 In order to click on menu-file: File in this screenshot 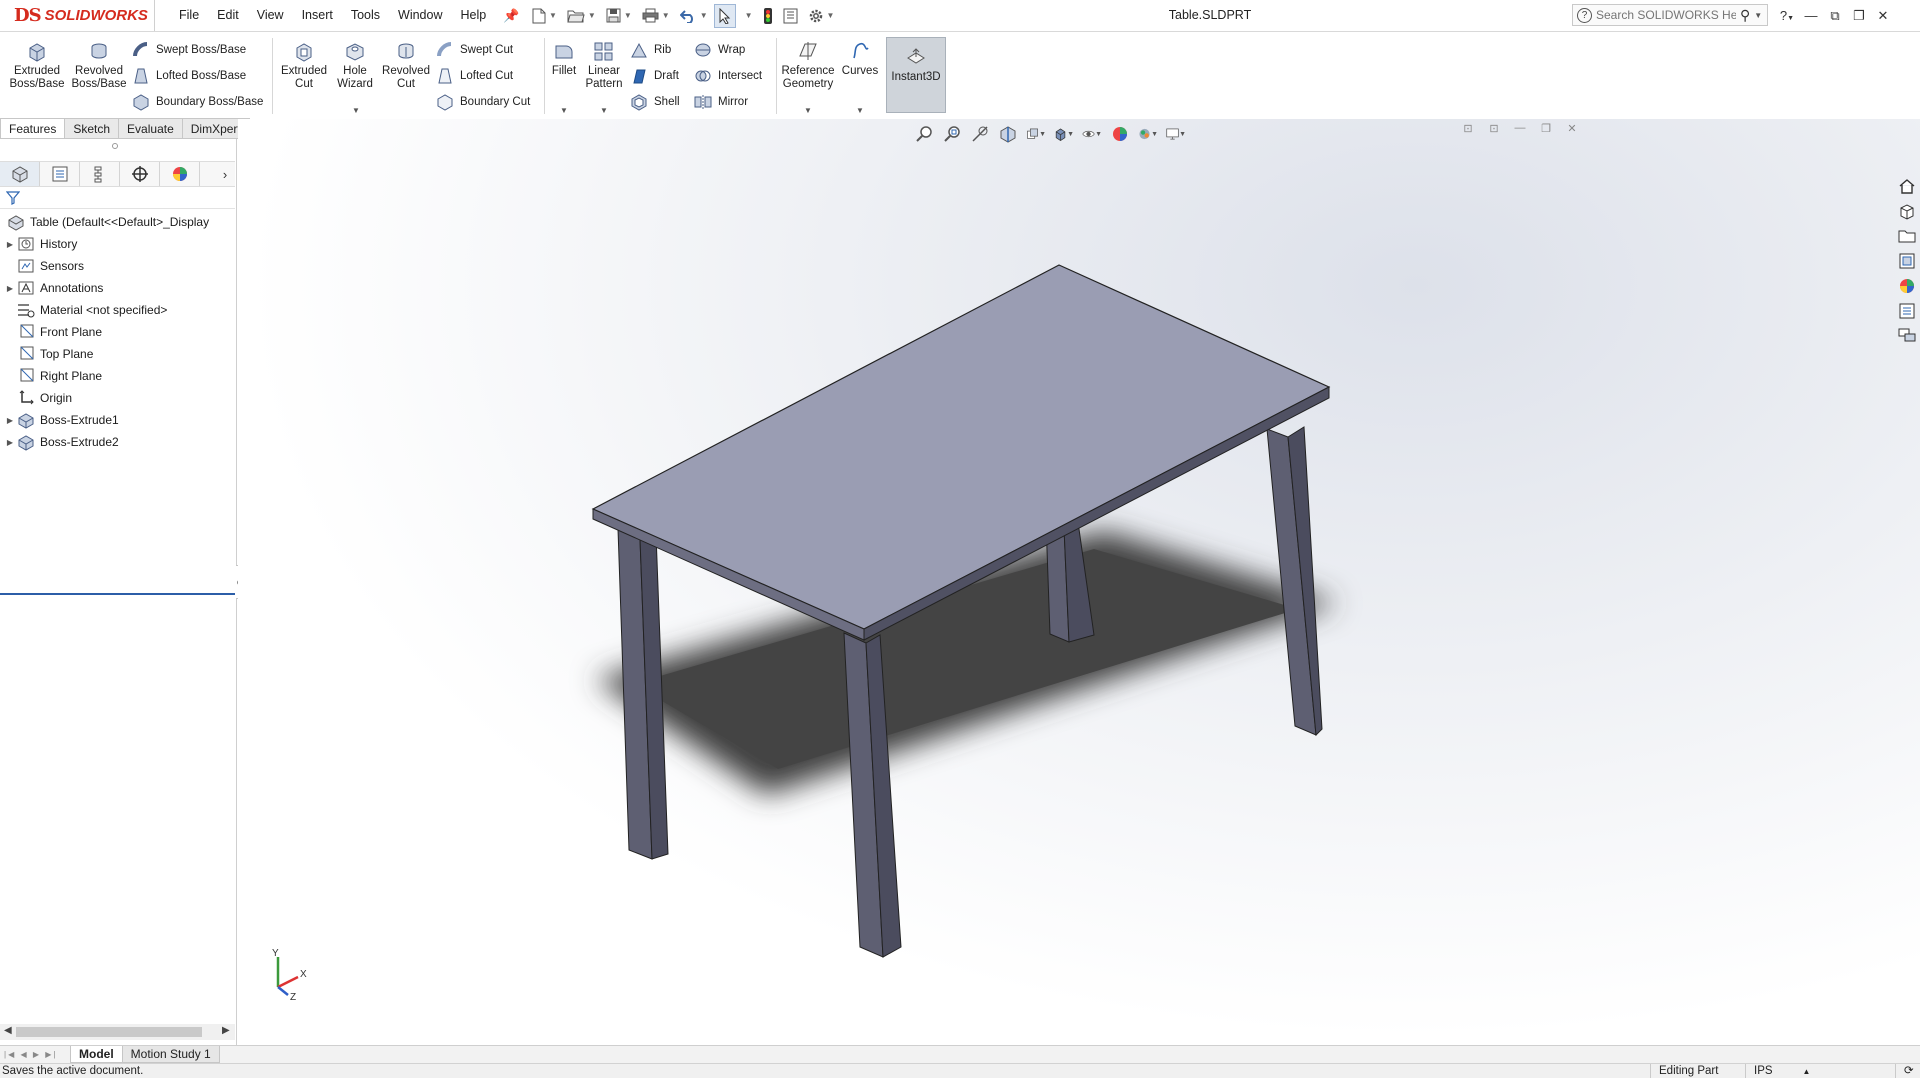, I will do `click(189, 15)`.